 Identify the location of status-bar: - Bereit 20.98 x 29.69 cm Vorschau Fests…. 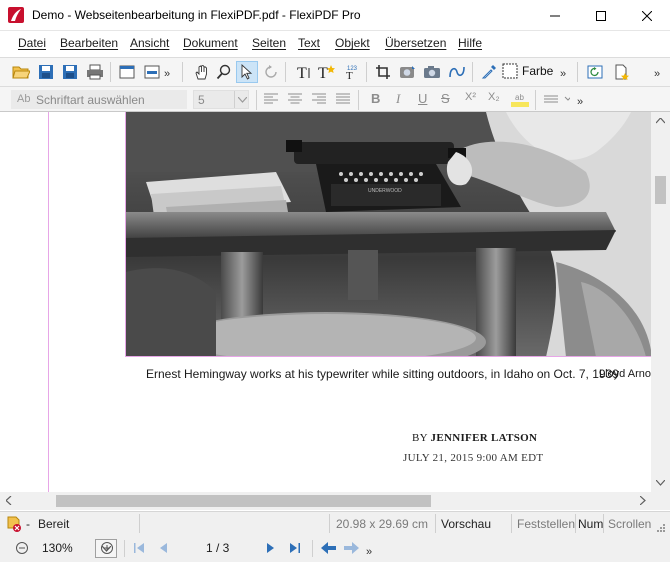
(335, 523).